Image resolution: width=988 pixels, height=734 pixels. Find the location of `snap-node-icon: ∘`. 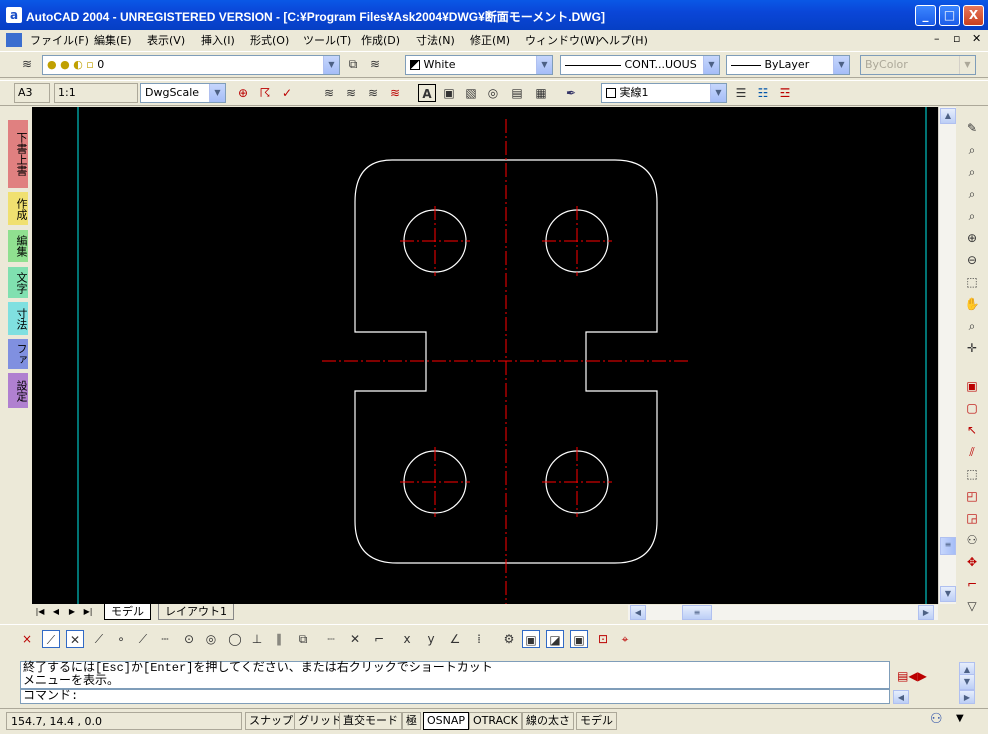

snap-node-icon: ∘ is located at coordinates (121, 639).